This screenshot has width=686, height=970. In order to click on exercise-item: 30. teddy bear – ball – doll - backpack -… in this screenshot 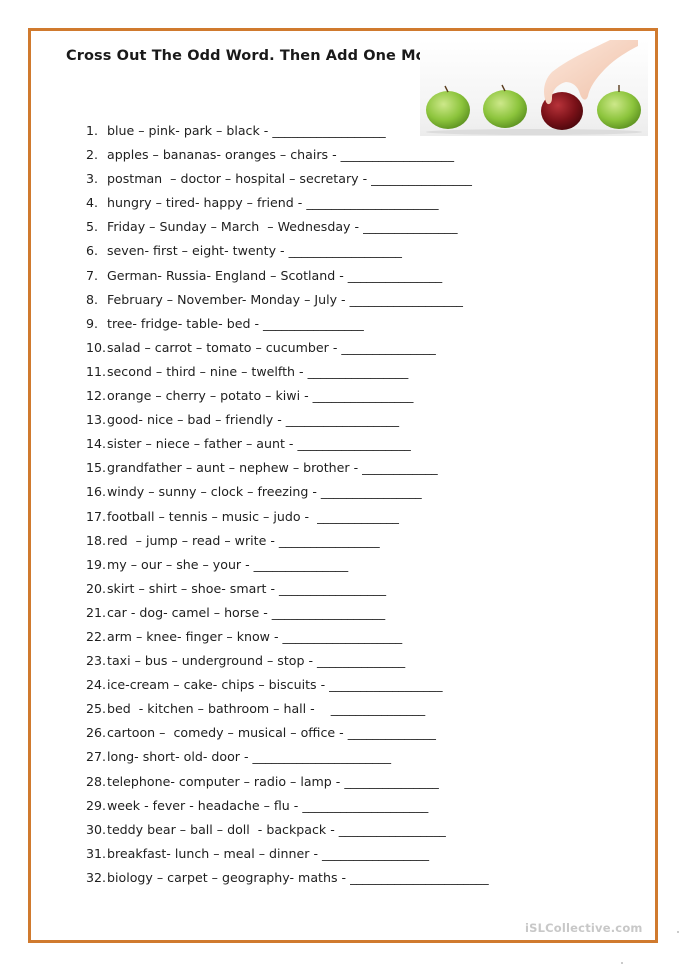, I will do `click(287, 833)`.